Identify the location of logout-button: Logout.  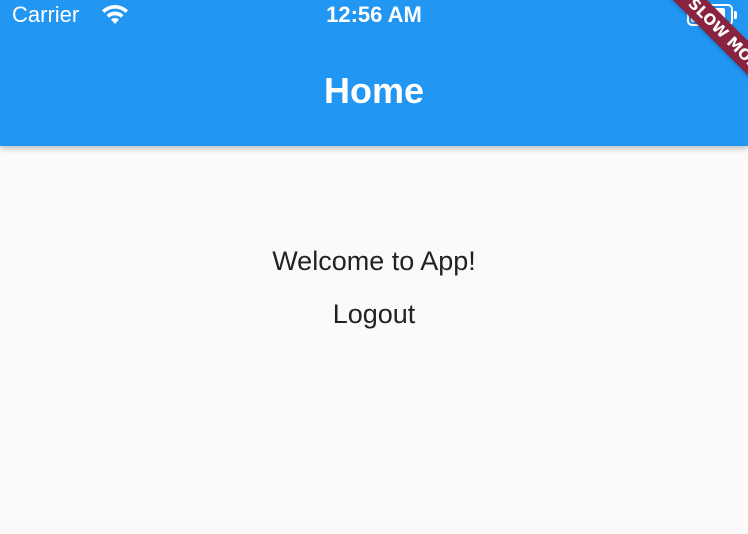
(374, 314).